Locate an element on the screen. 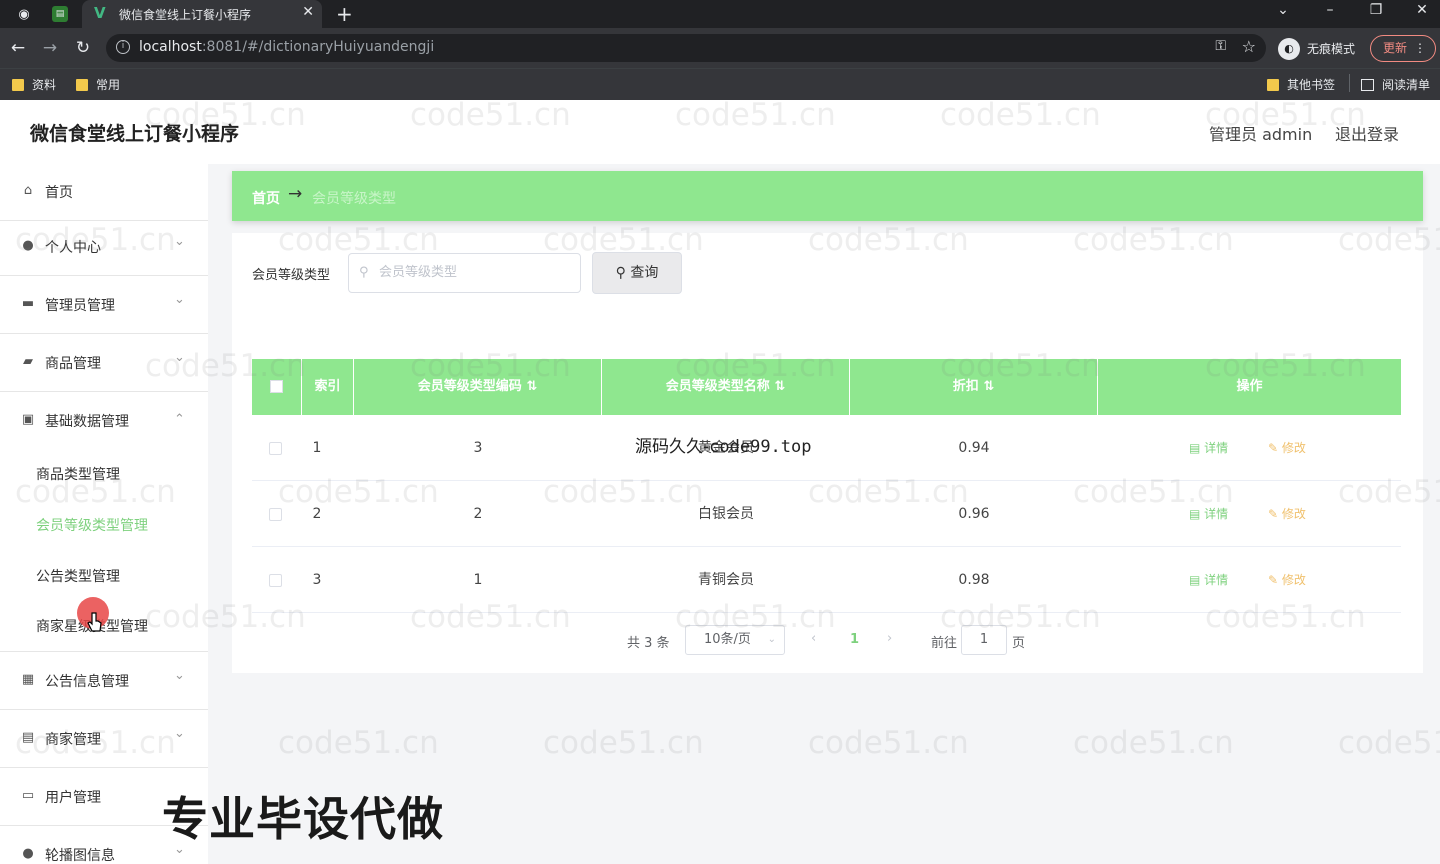 This screenshot has width=1440, height=864. col-discount: 折扣 ⇅ is located at coordinates (974, 387).